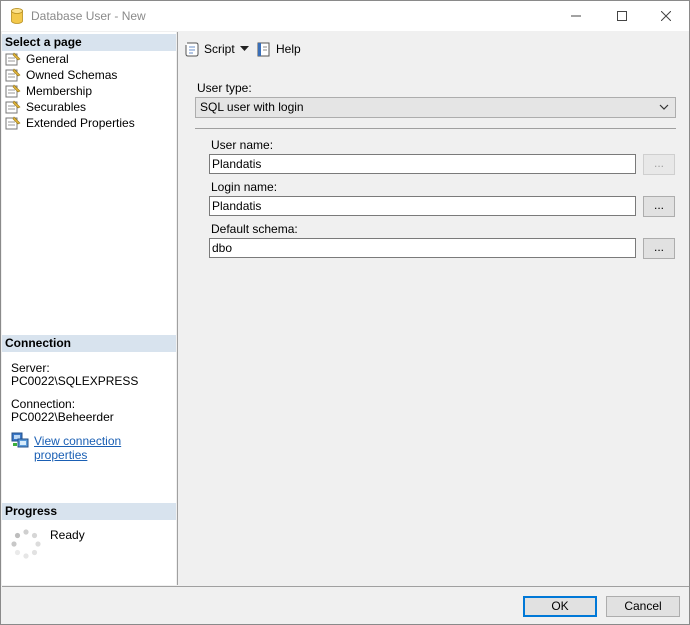 The image size is (690, 625). Describe the element at coordinates (435, 128) in the screenshot. I see `divider` at that location.